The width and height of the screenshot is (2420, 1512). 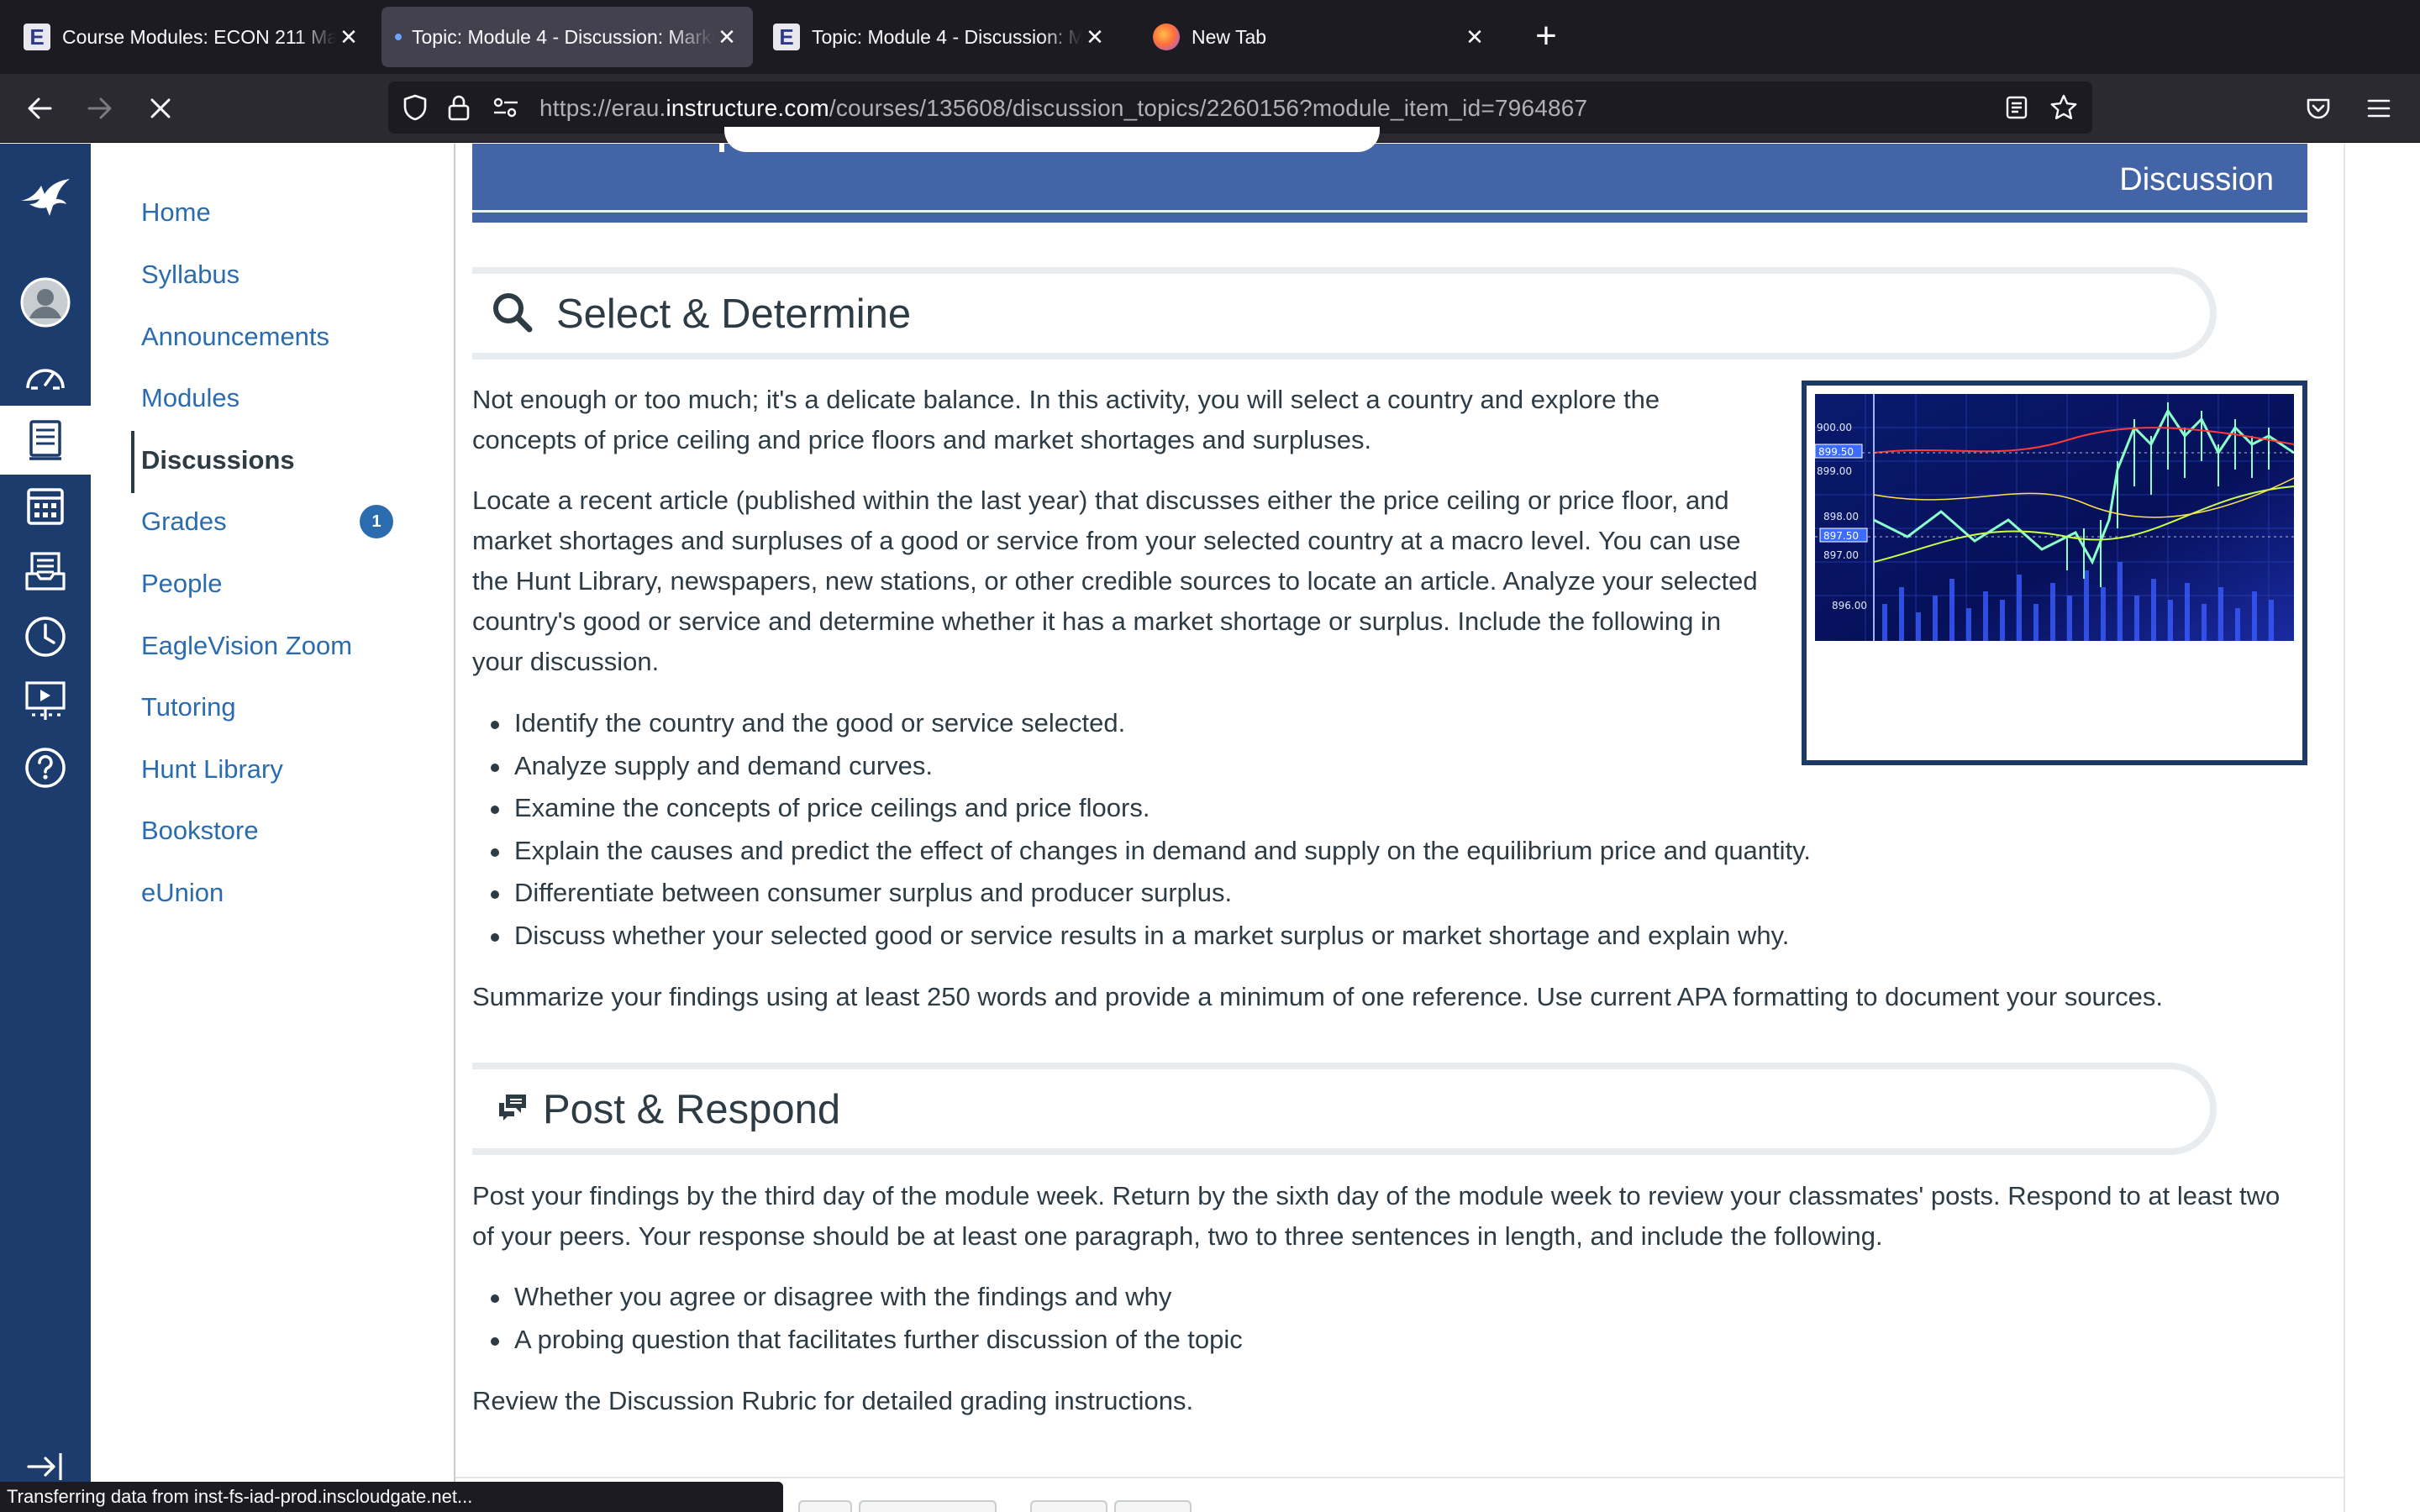 I want to click on loading-dot-icon, so click(x=398, y=37).